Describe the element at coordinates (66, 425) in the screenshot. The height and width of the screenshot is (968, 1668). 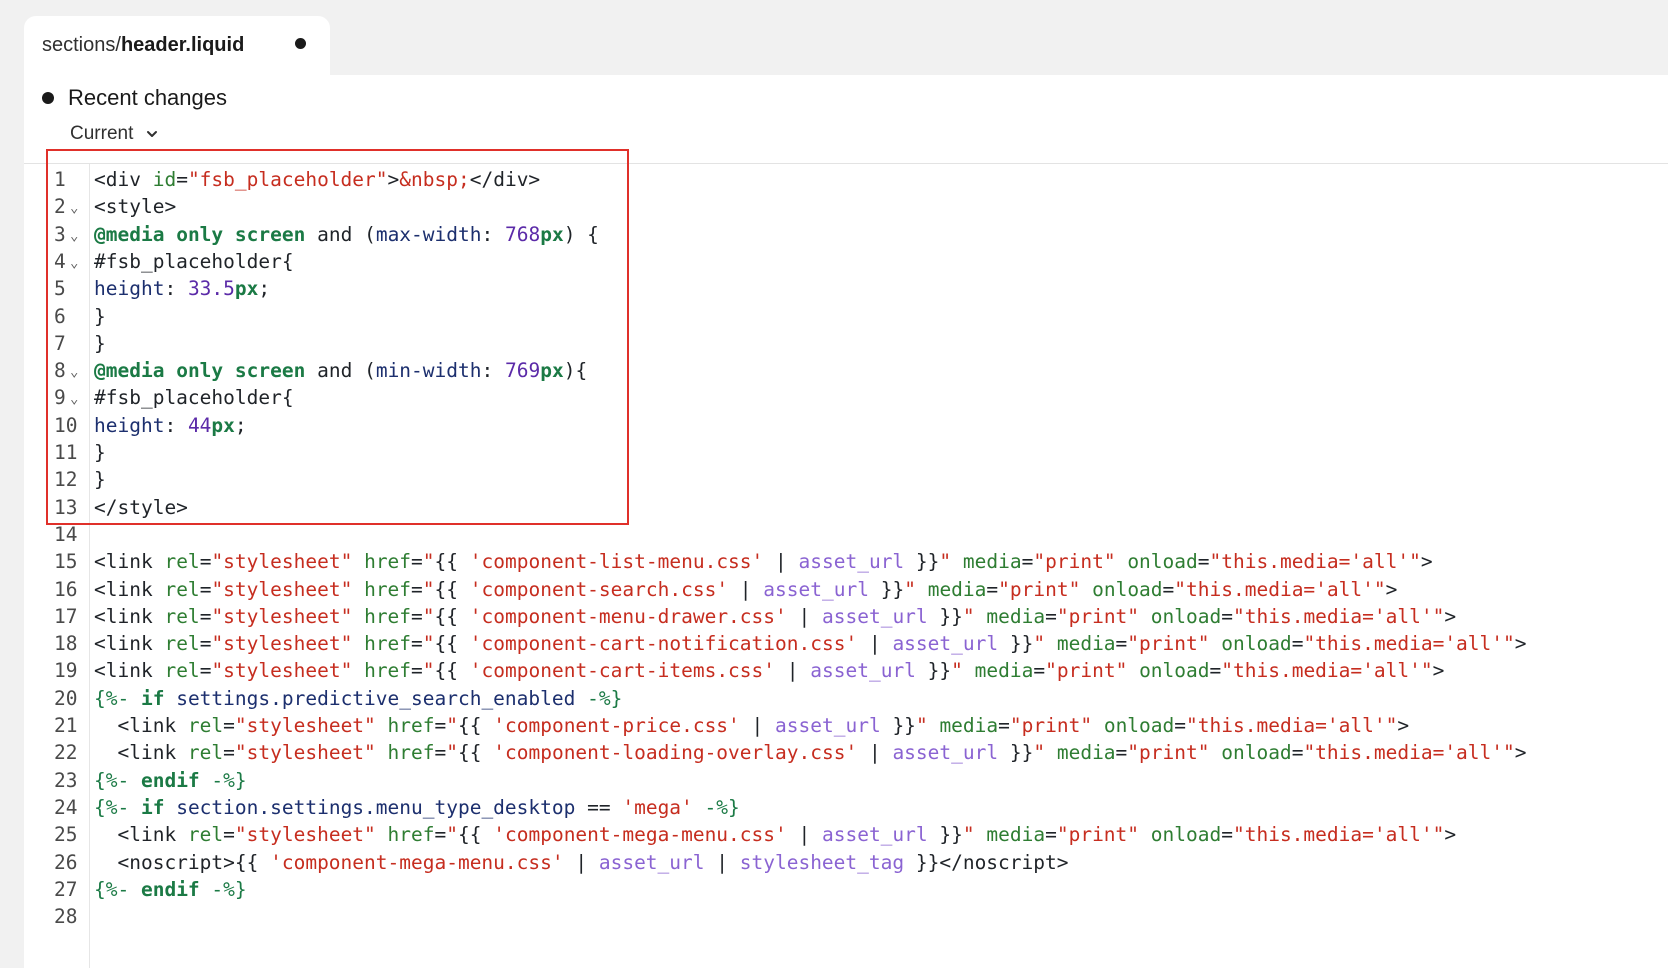
I see `line-number: 10` at that location.